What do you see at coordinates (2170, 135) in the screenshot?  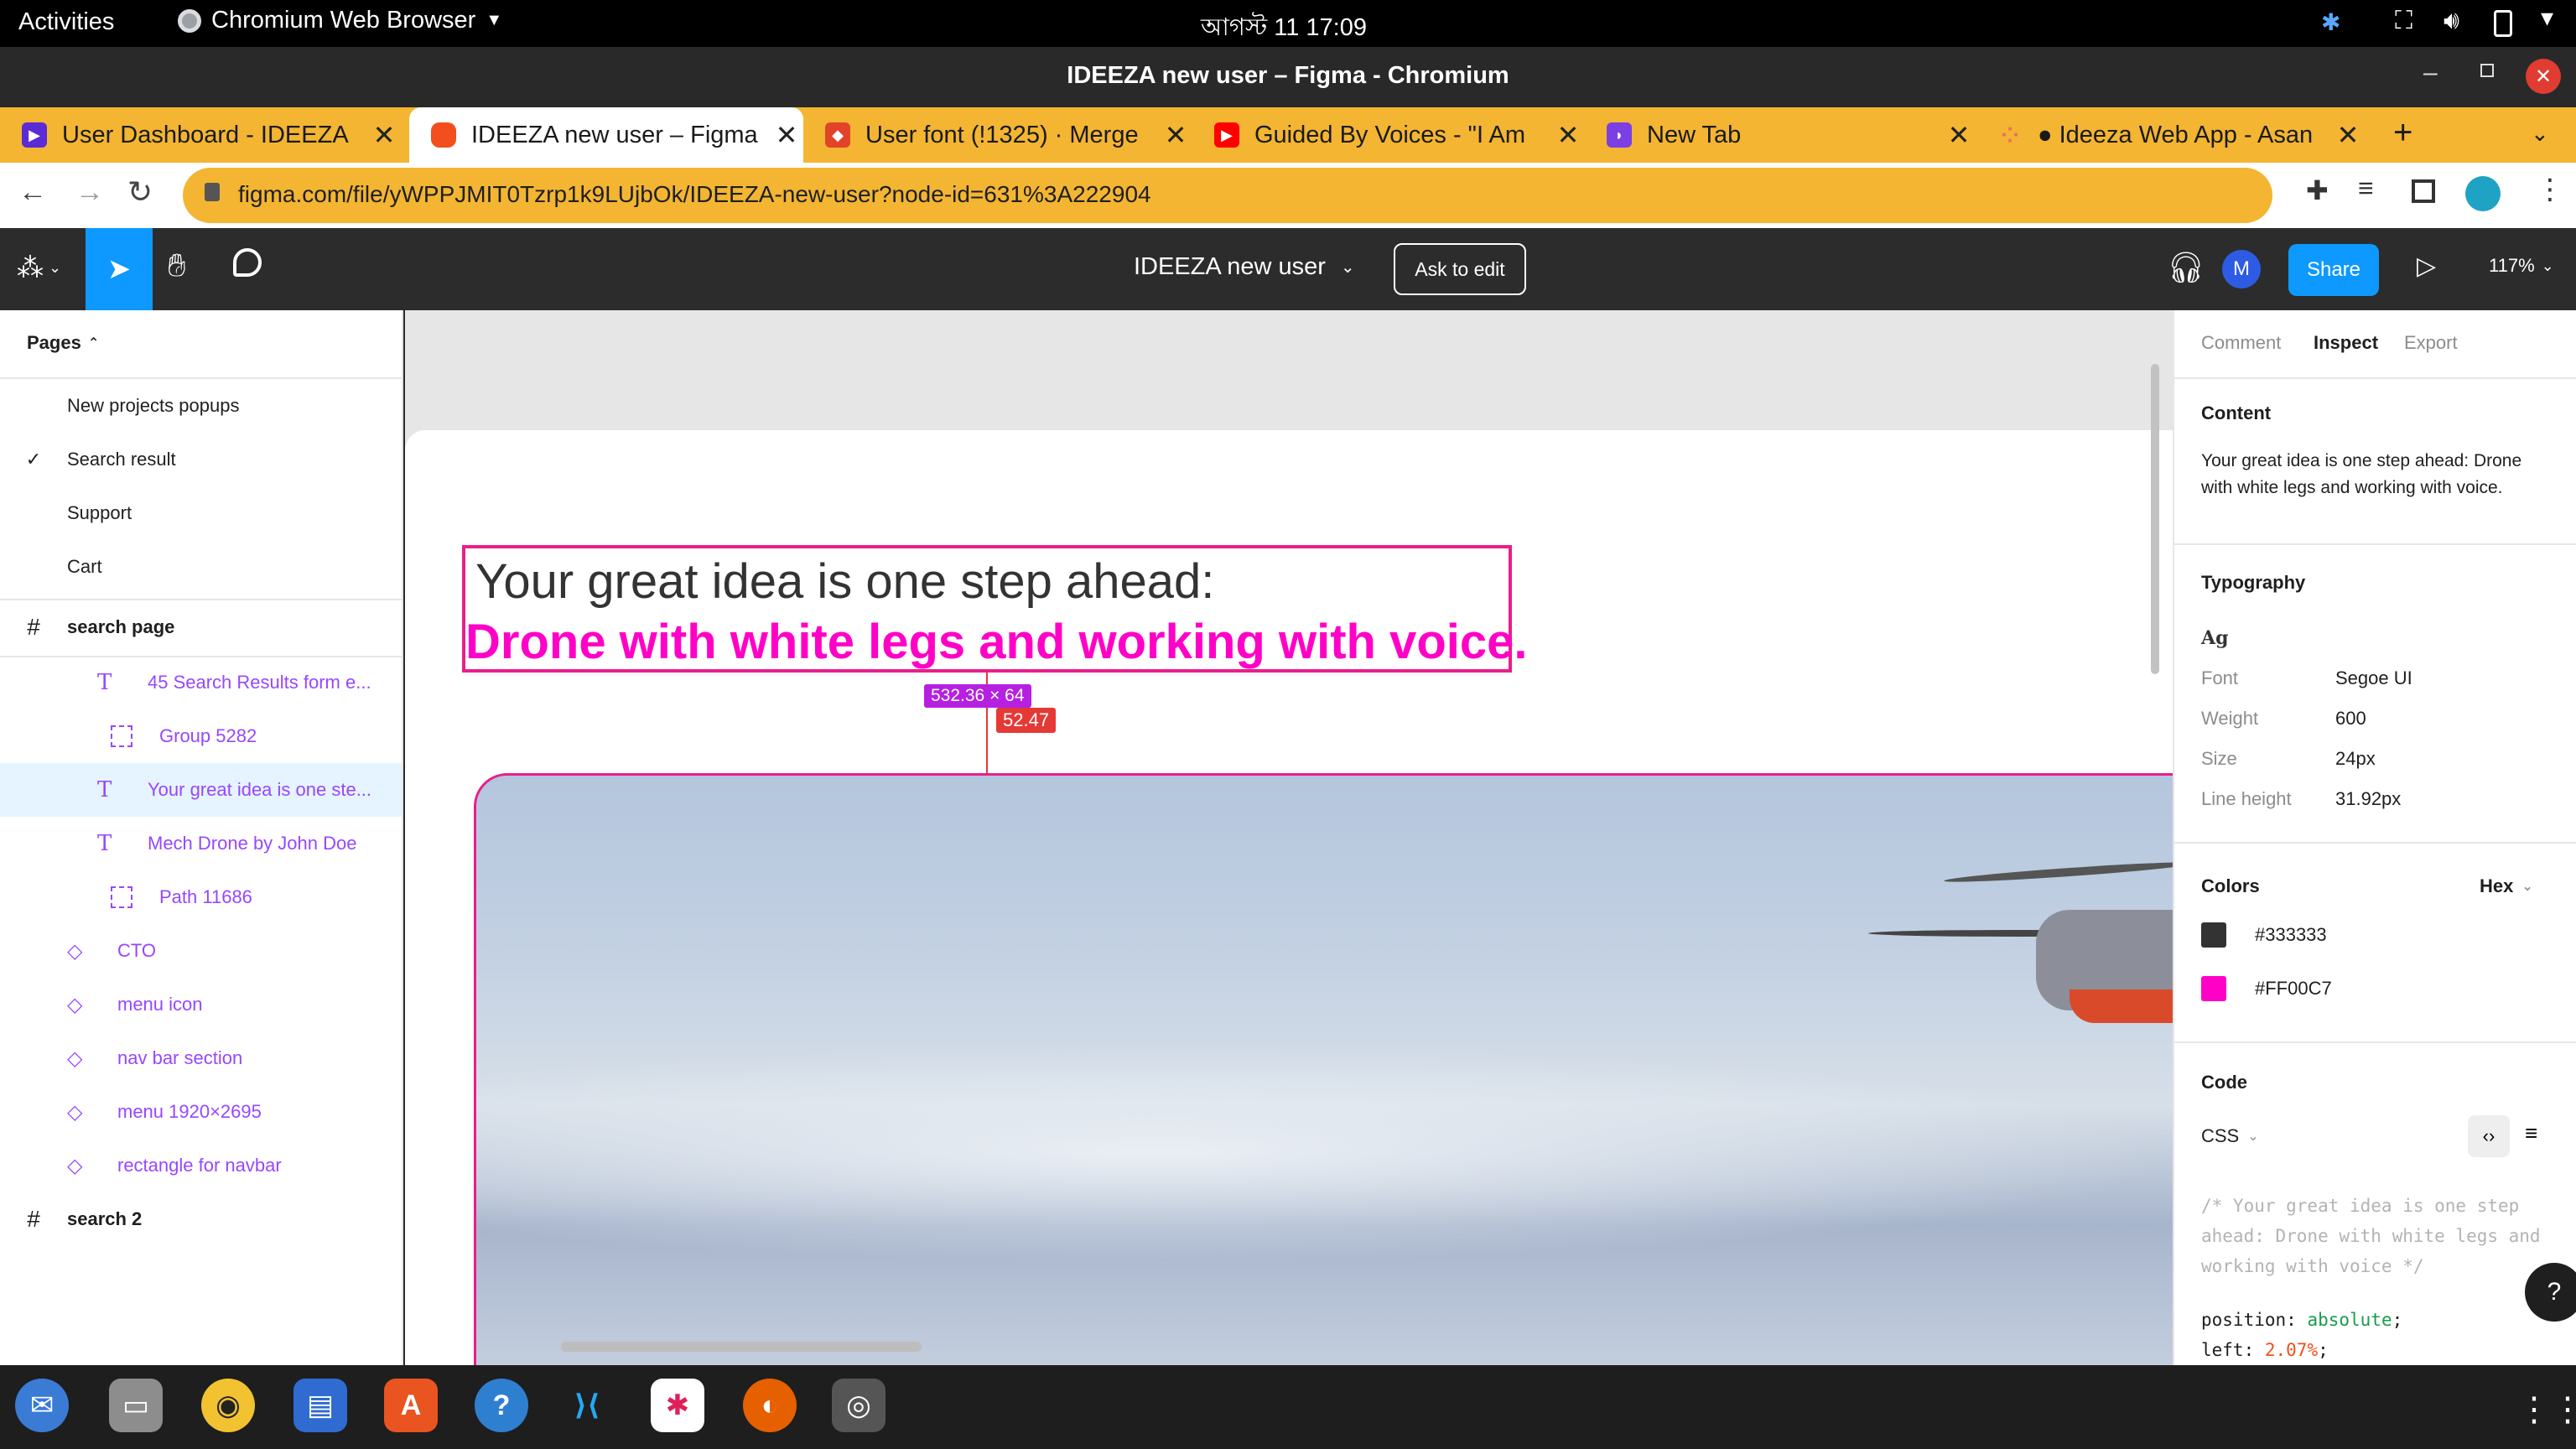 I see `tab-asana: ⁘ ● Ideeza Web App - Asan ✕` at bounding box center [2170, 135].